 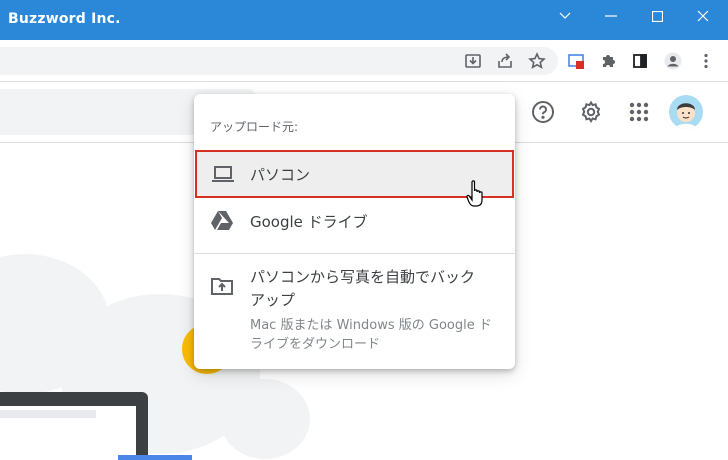 I want to click on browser-menu-icon, so click(x=706, y=61).